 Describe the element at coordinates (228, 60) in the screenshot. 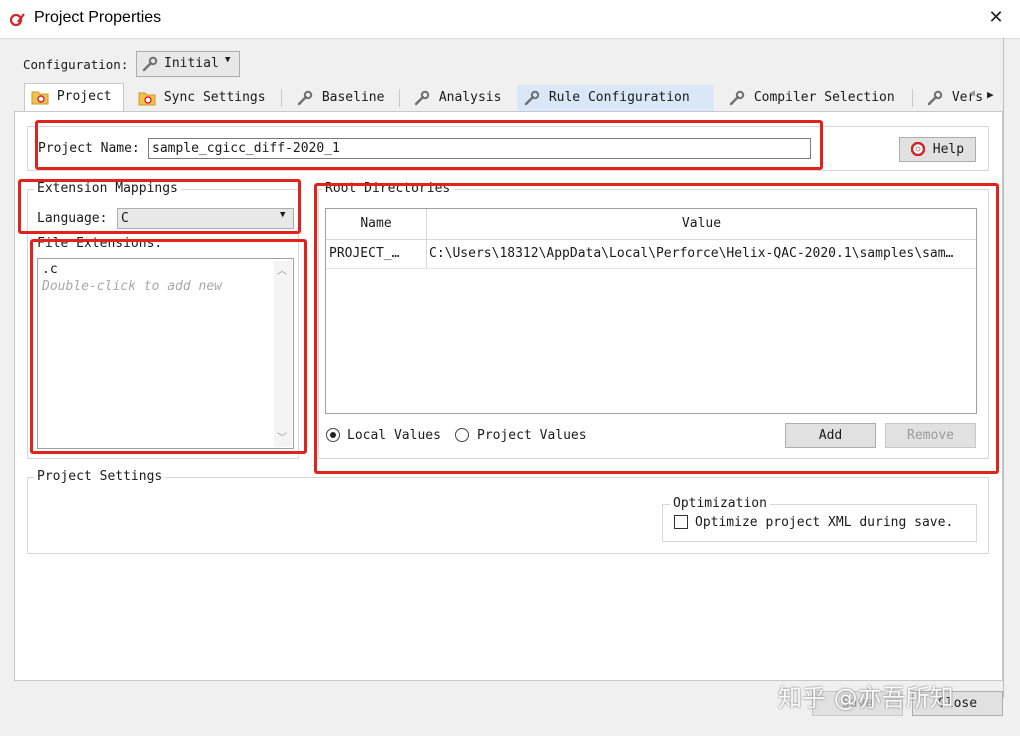

I see `chevron-down-icon: ▼` at that location.